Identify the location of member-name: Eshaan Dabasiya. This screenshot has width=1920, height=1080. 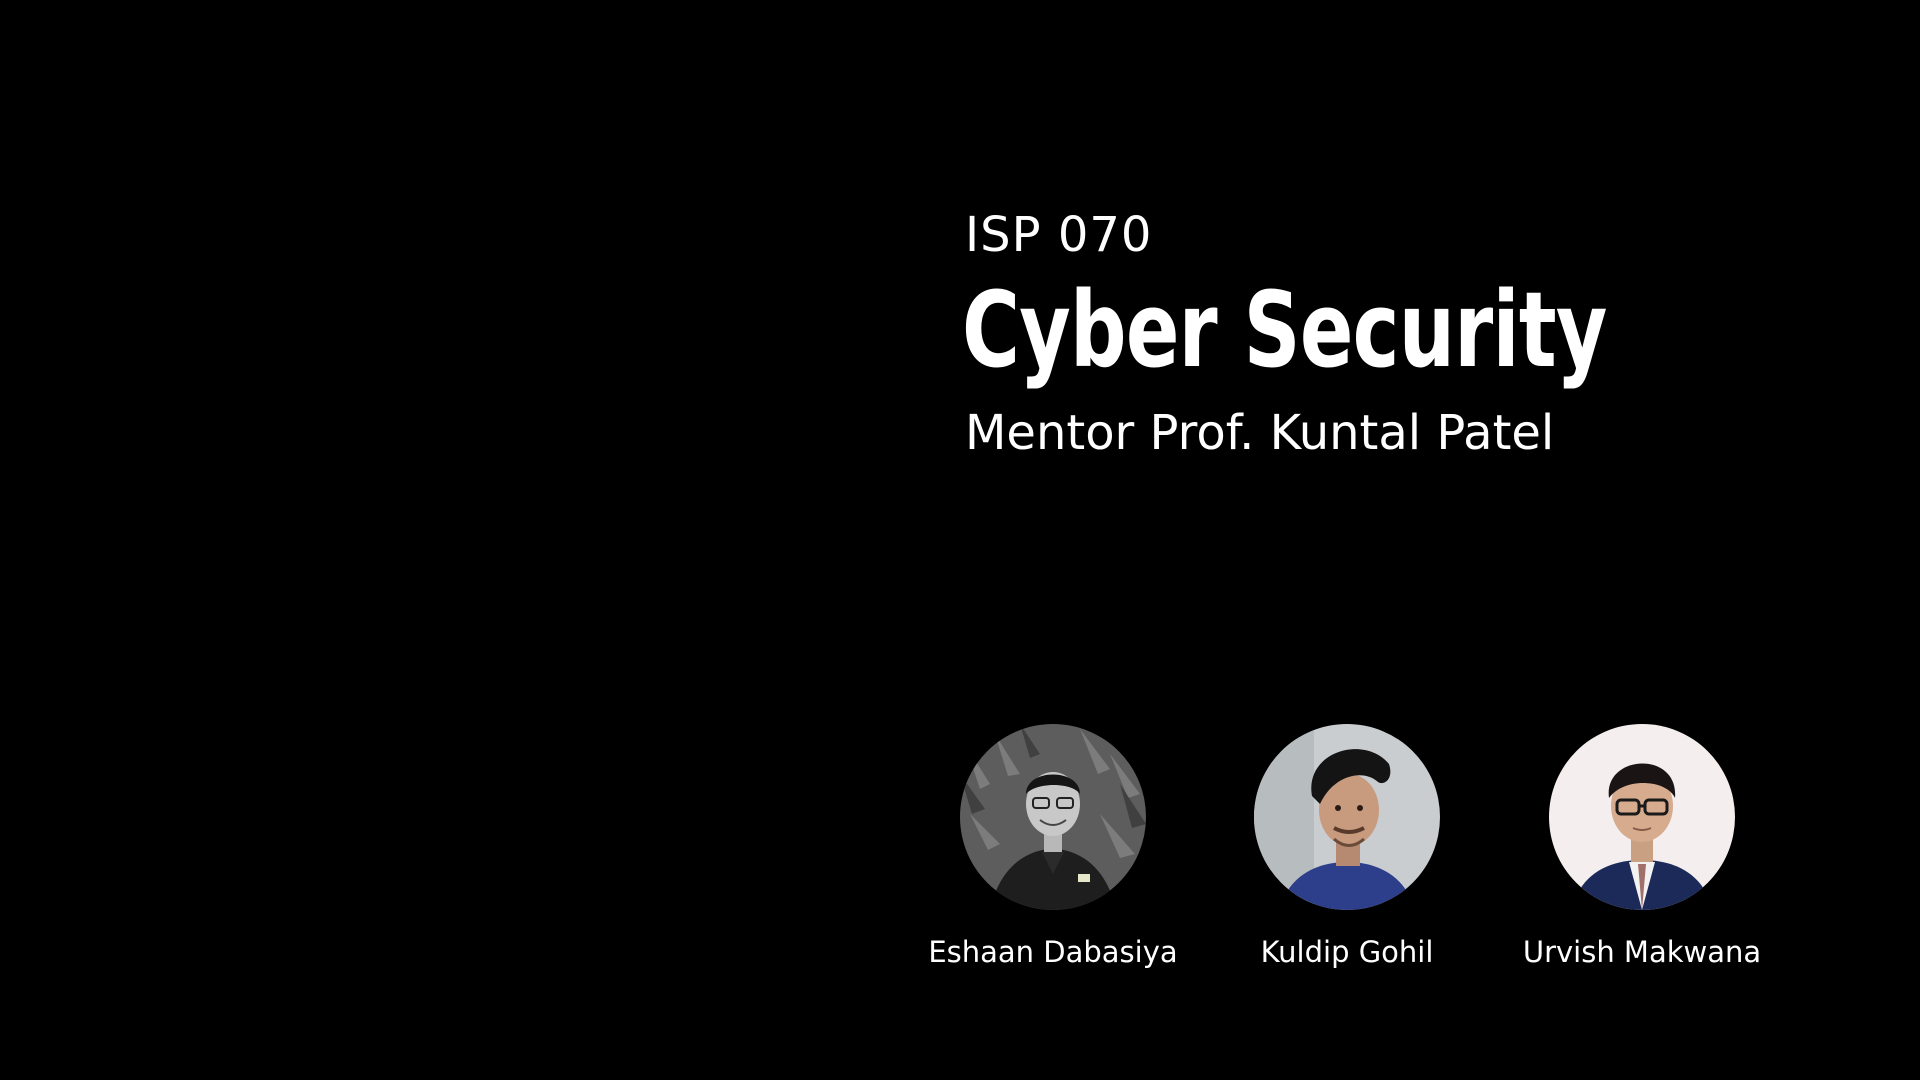
(1053, 952).